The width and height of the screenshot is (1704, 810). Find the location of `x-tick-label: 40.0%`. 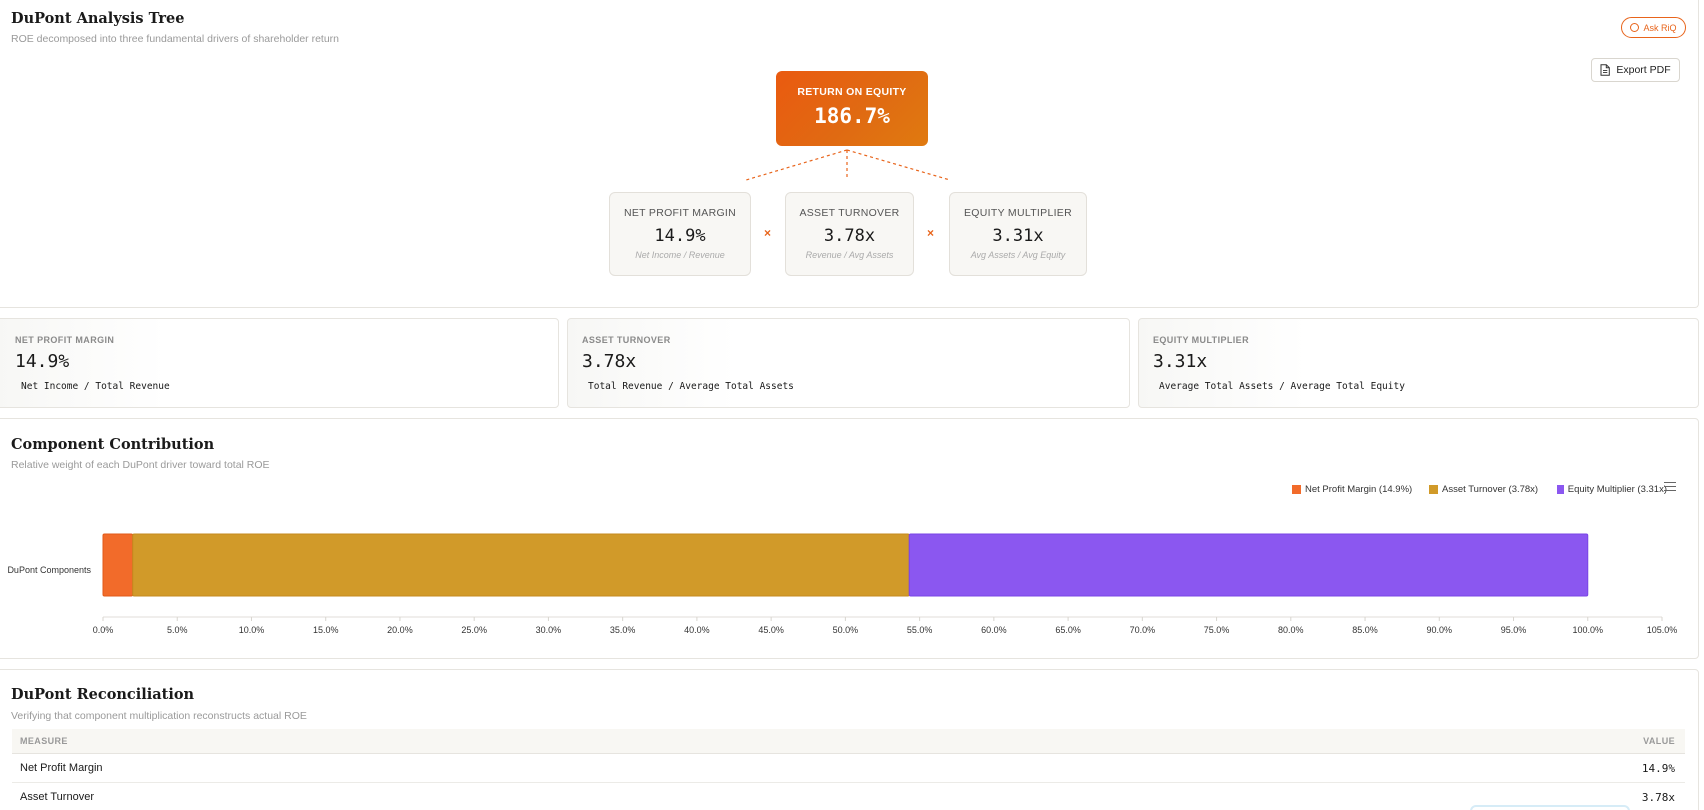

x-tick-label: 40.0% is located at coordinates (697, 630).